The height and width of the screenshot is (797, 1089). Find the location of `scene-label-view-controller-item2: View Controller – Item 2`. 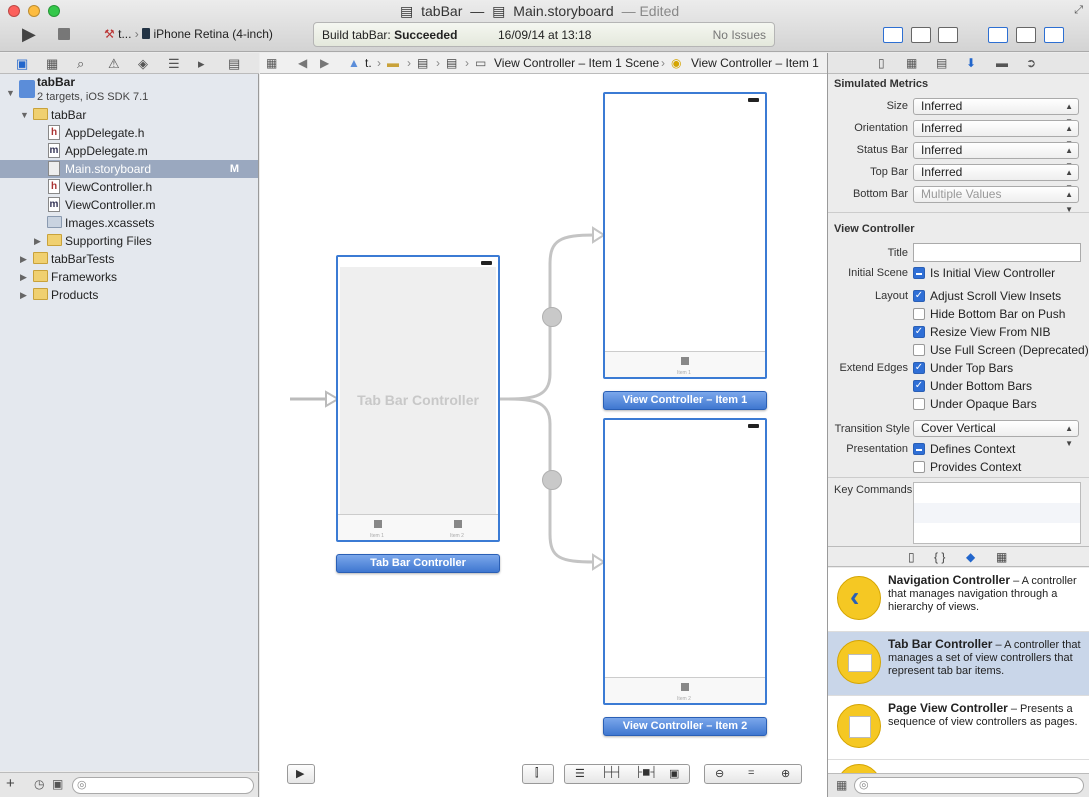

scene-label-view-controller-item2: View Controller – Item 2 is located at coordinates (685, 726).